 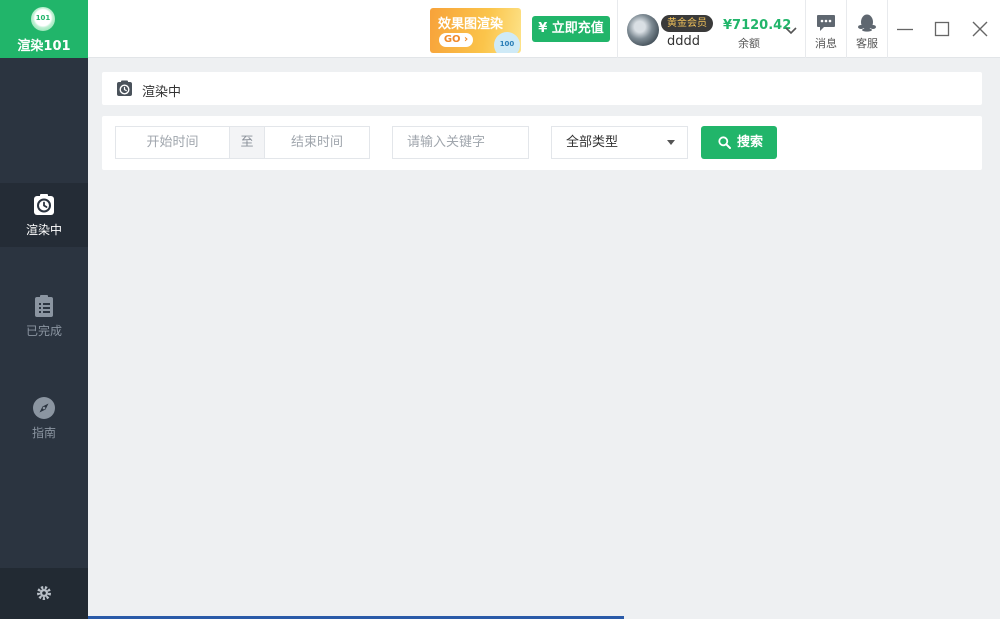 I want to click on logo-badge-text: 101, so click(x=43, y=18).